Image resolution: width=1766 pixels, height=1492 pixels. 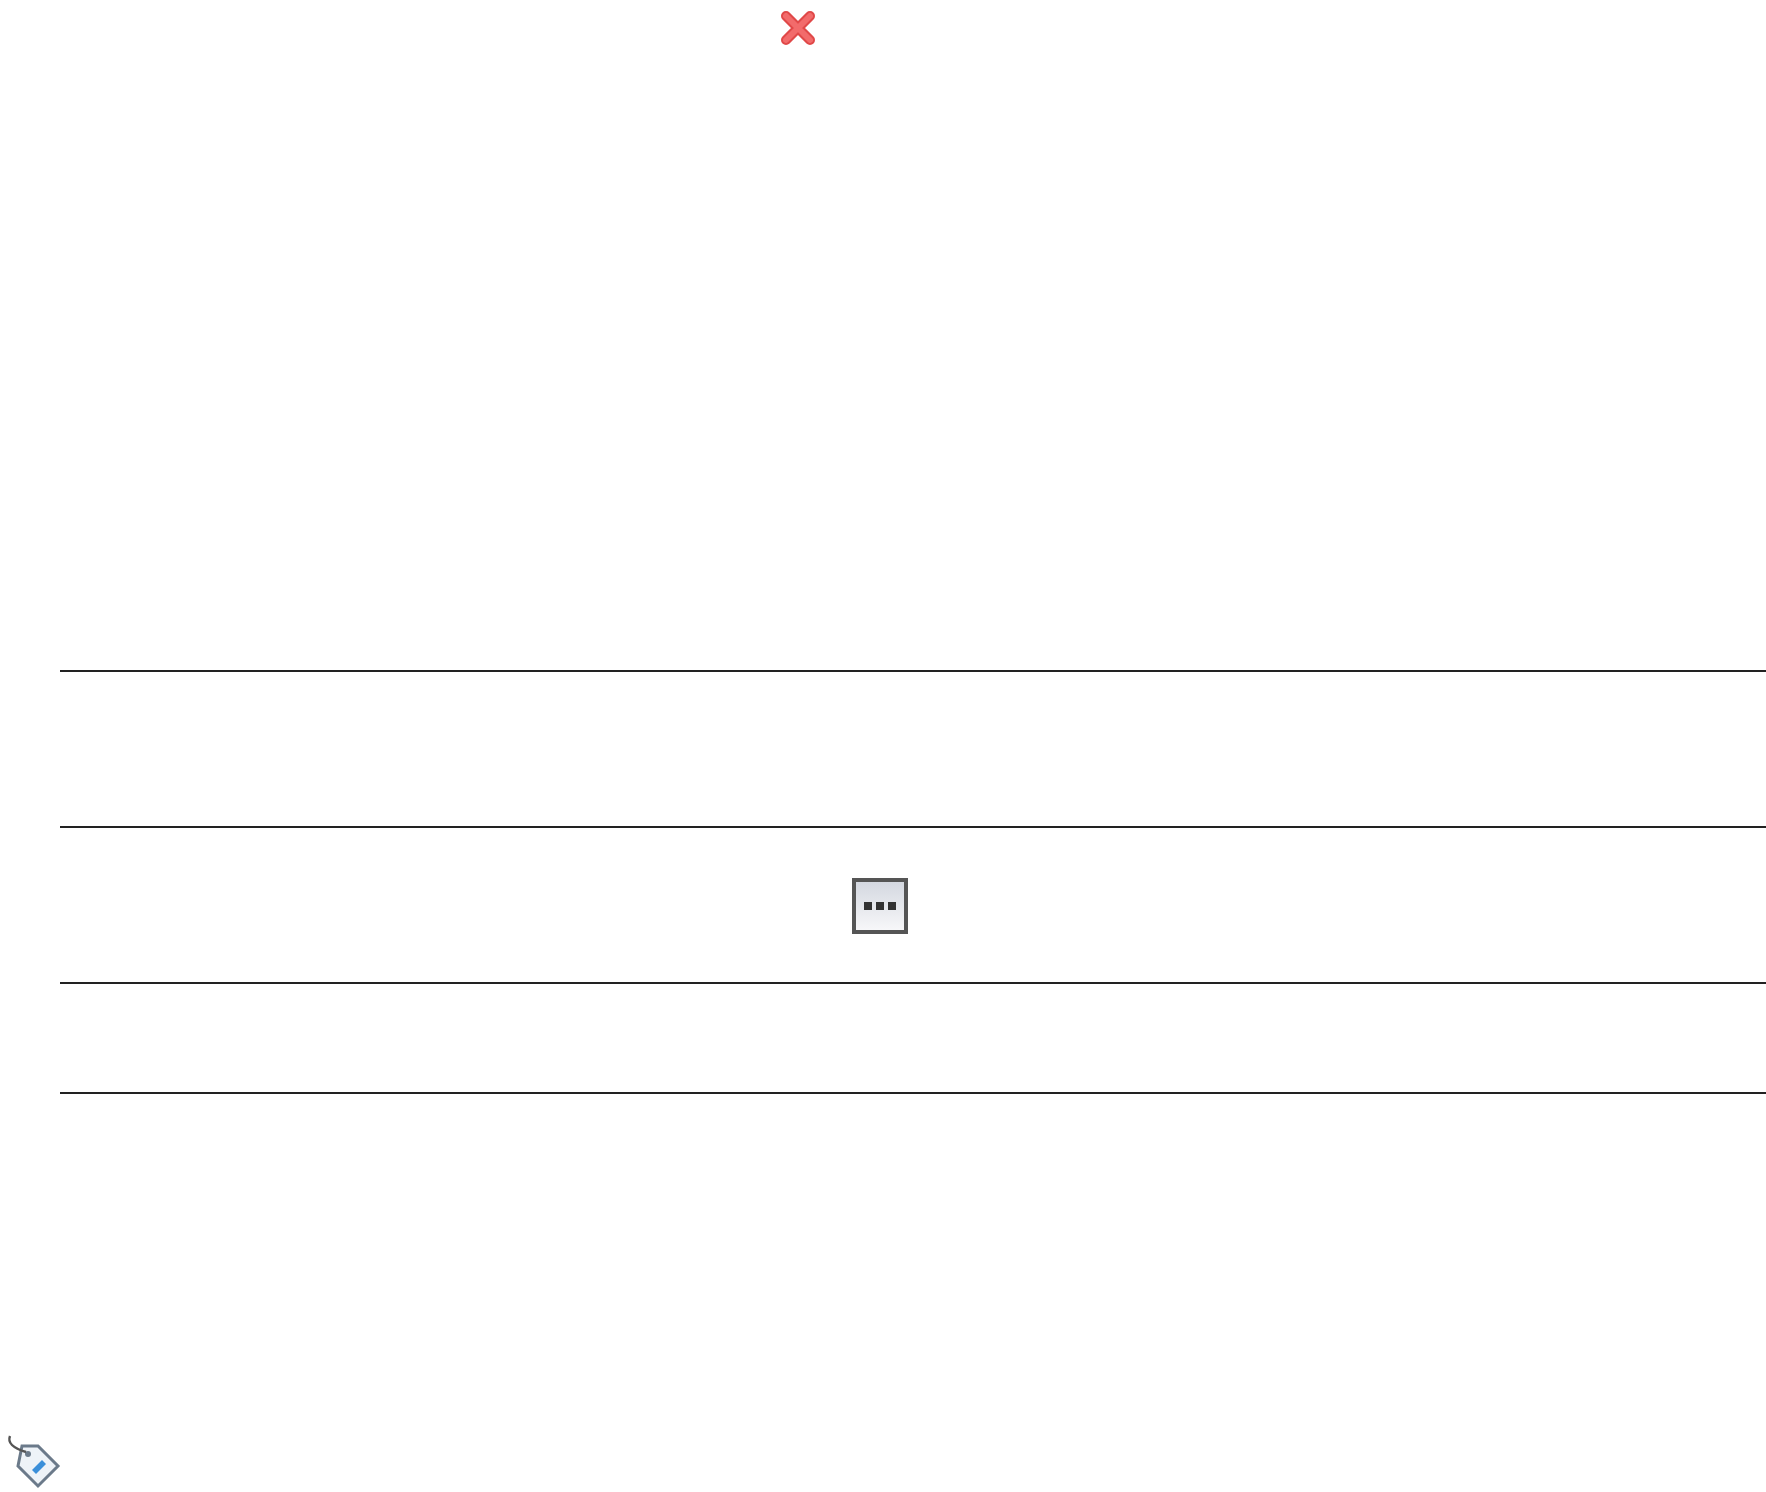 What do you see at coordinates (798, 28) in the screenshot?
I see `close-icon` at bounding box center [798, 28].